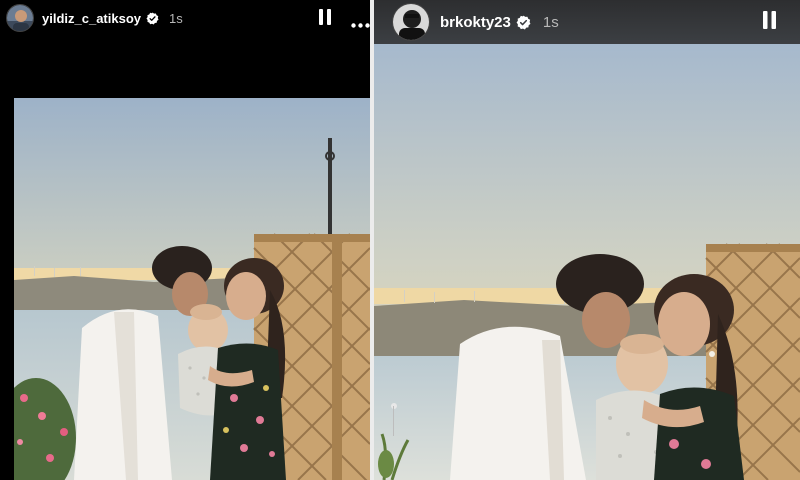  Describe the element at coordinates (587, 22) in the screenshot. I see `story-header-right: brkokty23 1s` at that location.